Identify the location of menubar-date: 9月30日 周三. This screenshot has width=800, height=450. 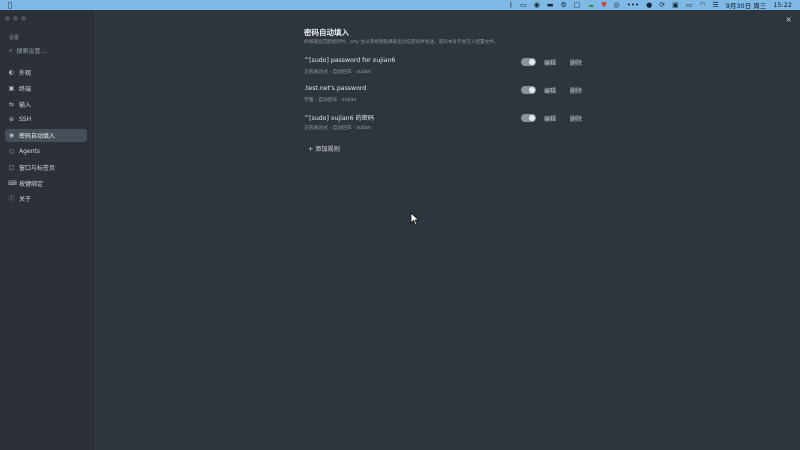
(746, 5).